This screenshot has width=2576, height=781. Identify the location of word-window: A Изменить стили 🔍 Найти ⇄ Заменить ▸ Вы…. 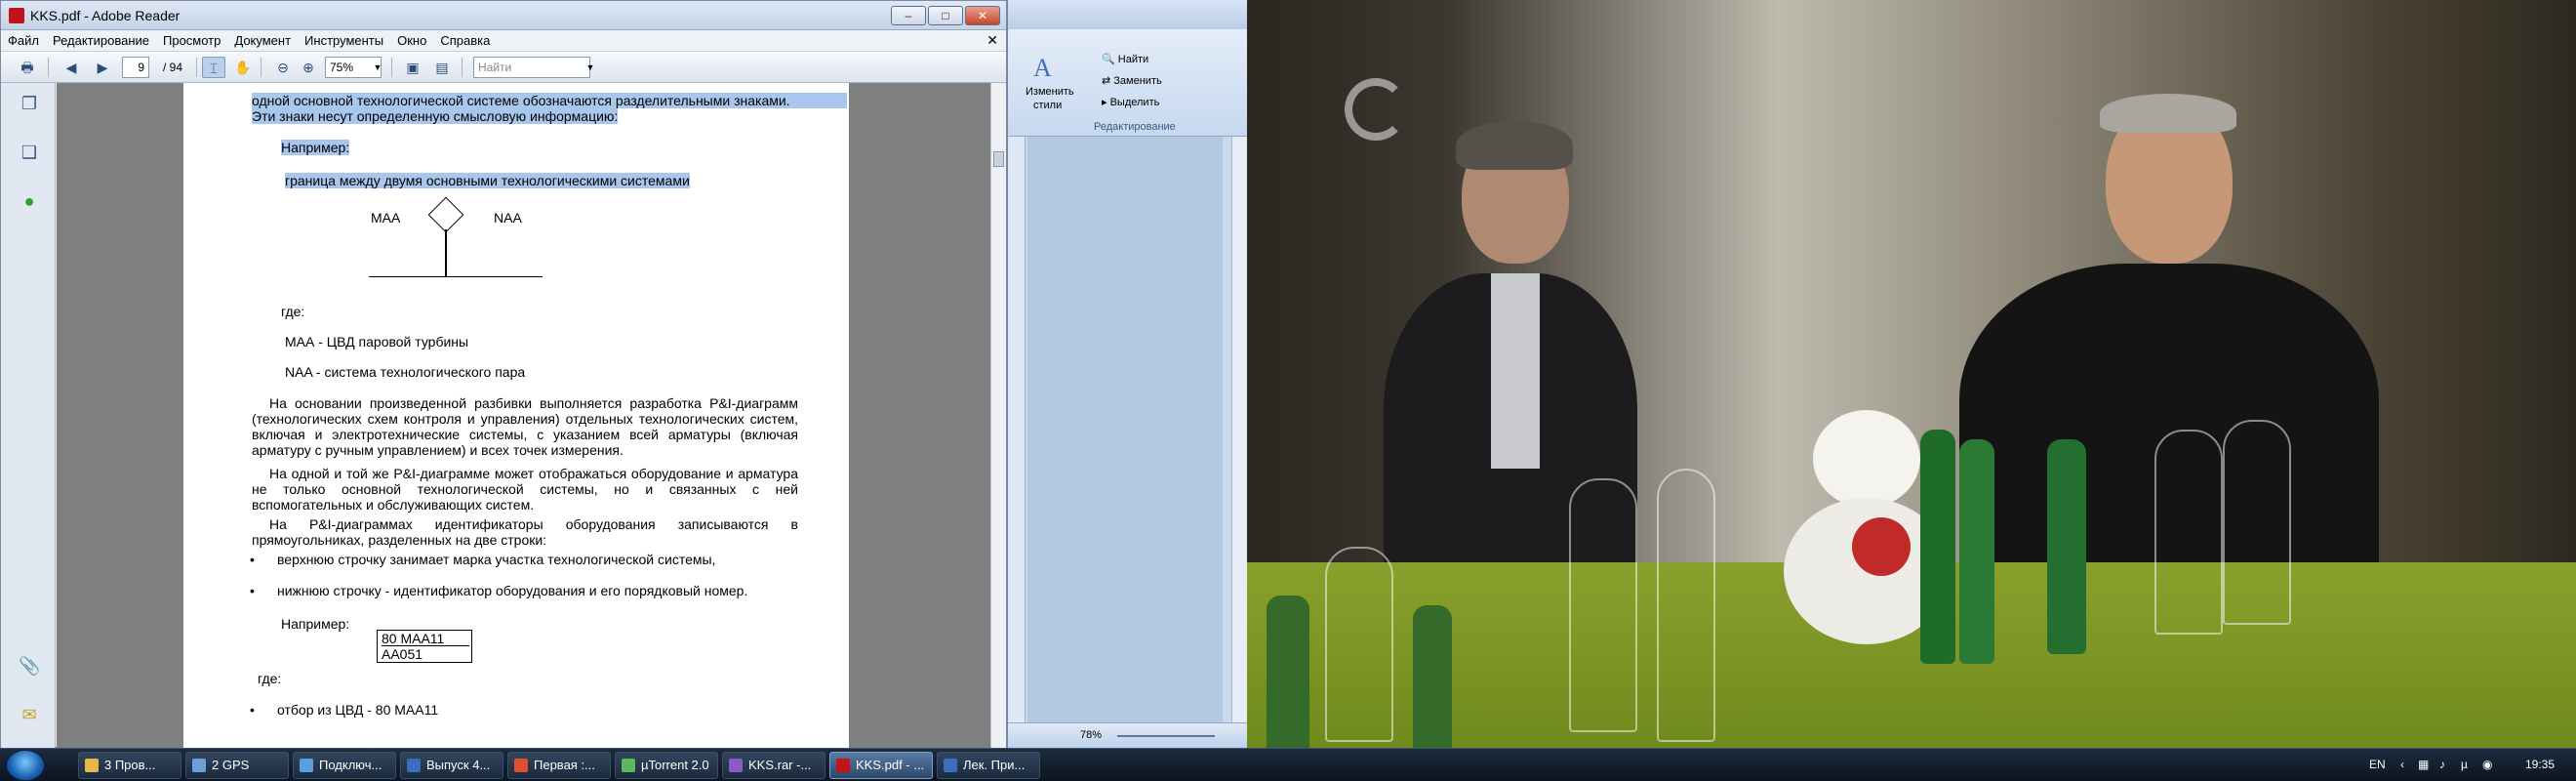
(1127, 374).